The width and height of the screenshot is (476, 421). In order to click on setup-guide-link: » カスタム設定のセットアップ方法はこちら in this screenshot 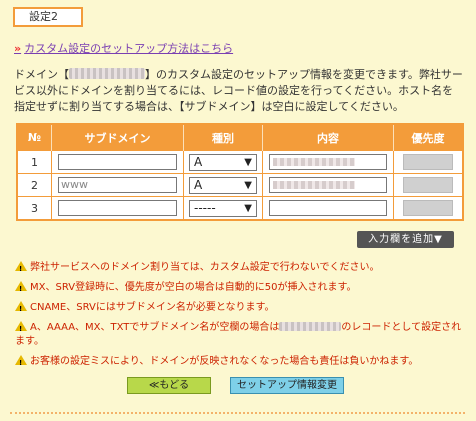, I will do `click(123, 48)`.